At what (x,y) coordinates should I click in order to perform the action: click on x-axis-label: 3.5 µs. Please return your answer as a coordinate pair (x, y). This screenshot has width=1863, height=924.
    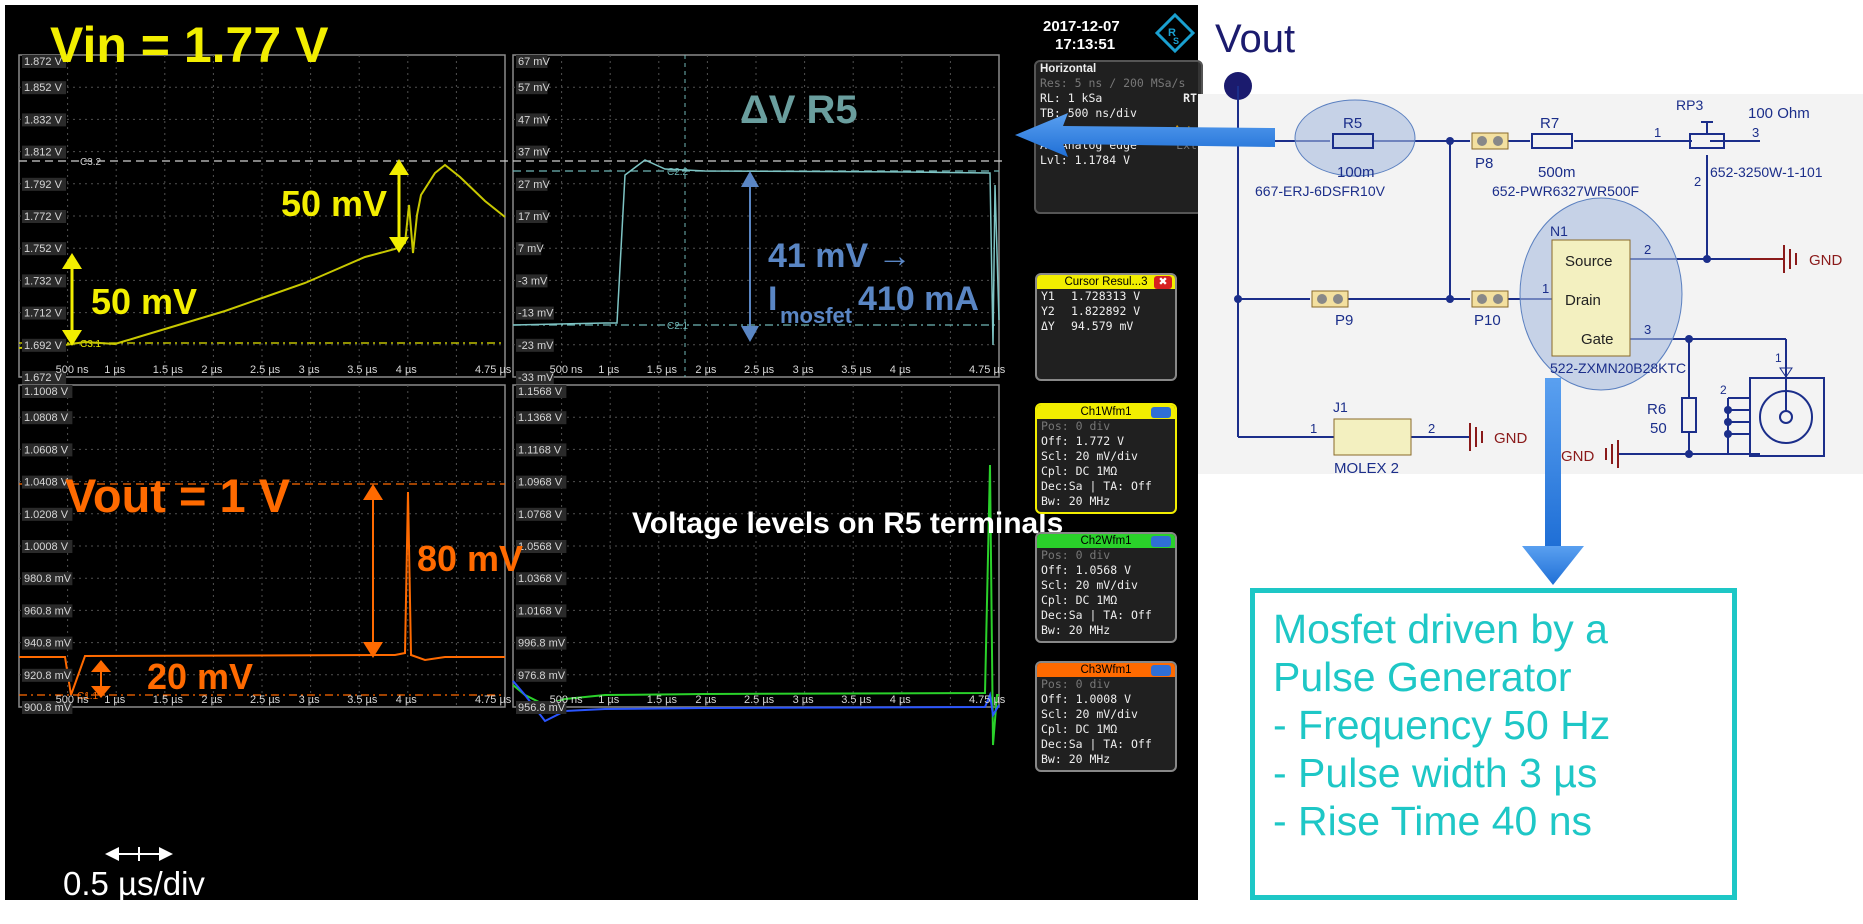
    Looking at the image, I should click on (856, 370).